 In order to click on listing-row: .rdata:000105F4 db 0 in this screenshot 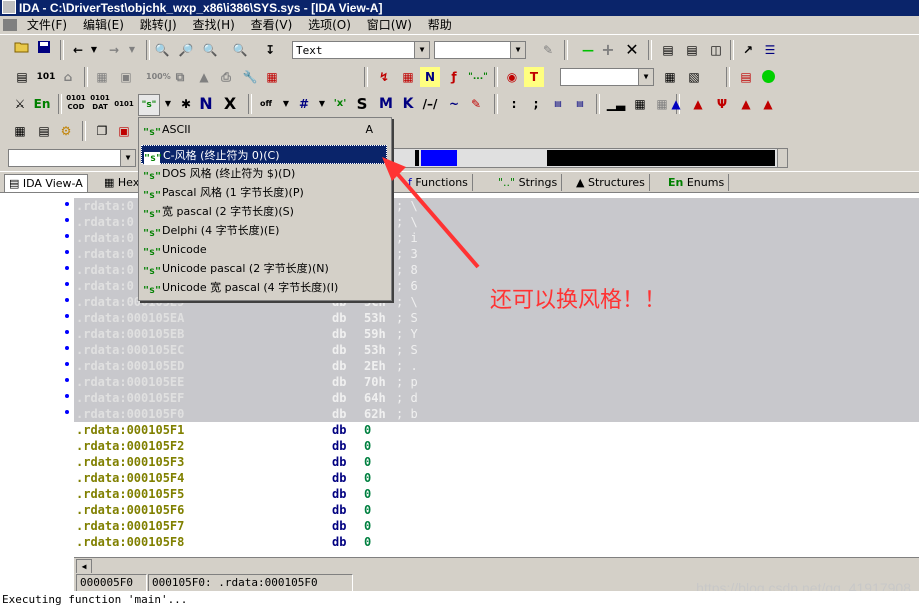, I will do `click(496, 478)`.